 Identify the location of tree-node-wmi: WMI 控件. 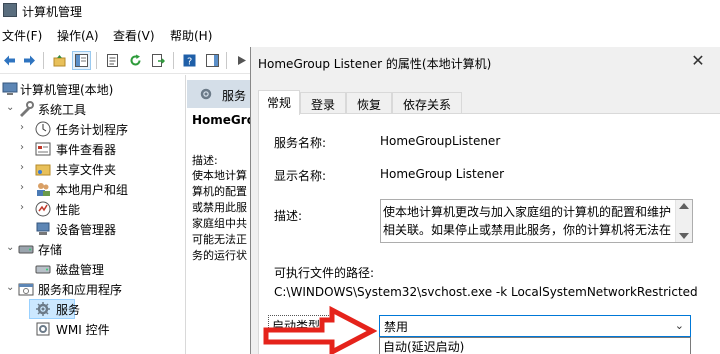
(93, 329).